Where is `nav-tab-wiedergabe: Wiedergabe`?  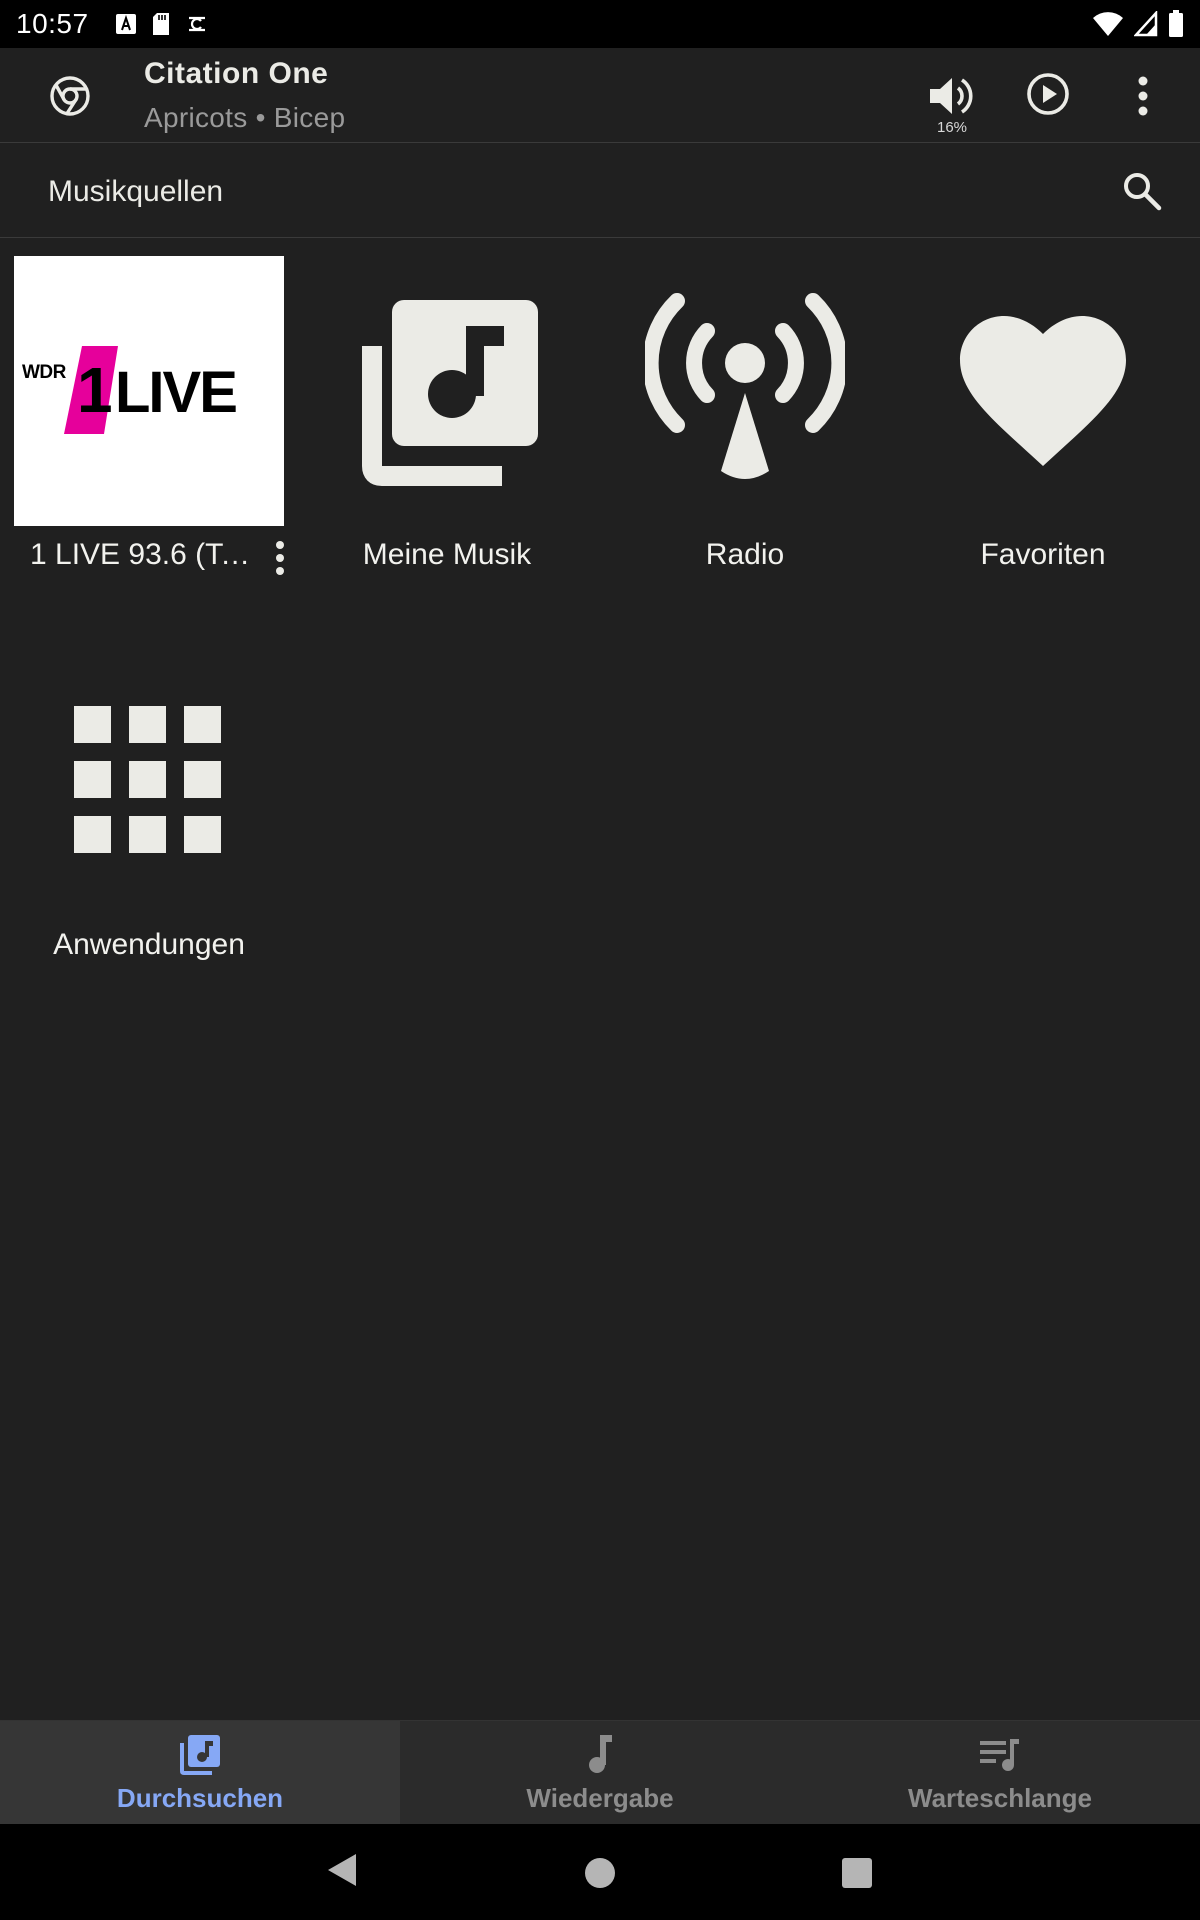
nav-tab-wiedergabe: Wiedergabe is located at coordinates (600, 1772).